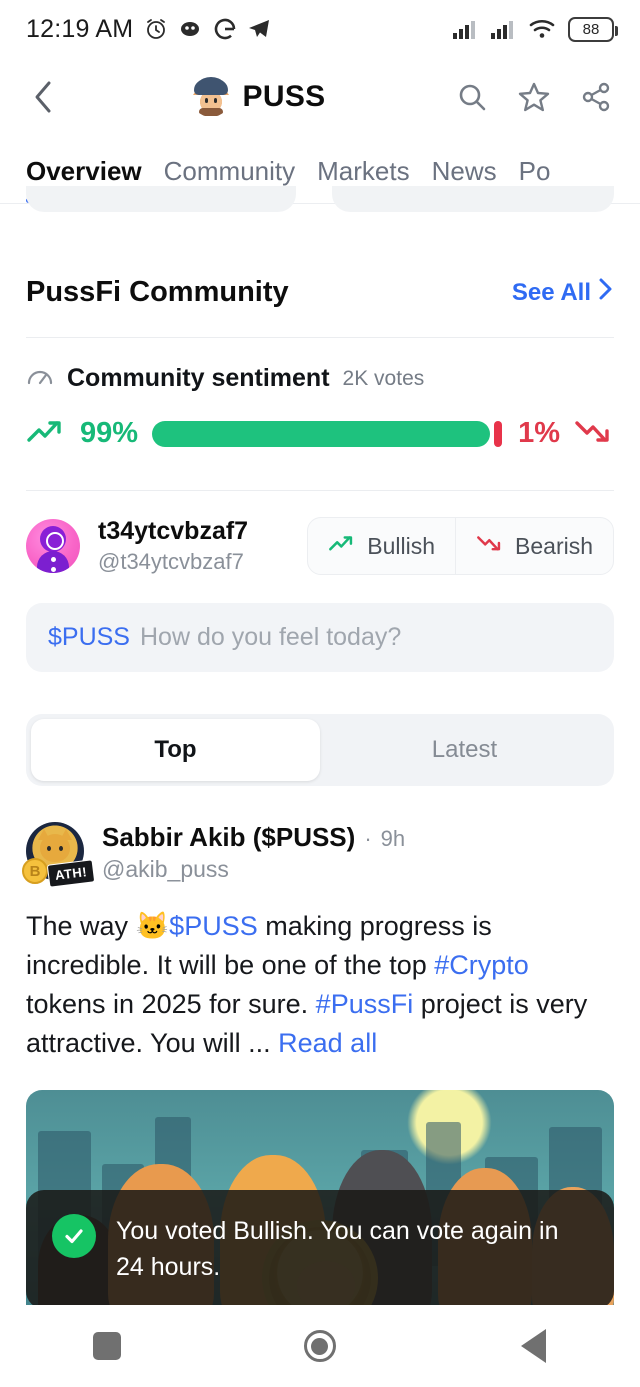 Image resolution: width=640 pixels, height=1387 pixels. What do you see at coordinates (401, 545) in the screenshot?
I see `bullish-label: Bullish` at bounding box center [401, 545].